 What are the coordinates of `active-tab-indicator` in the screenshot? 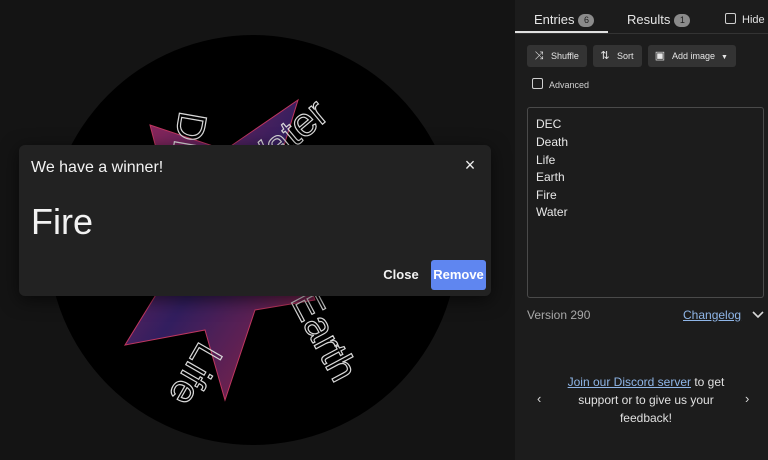 It's located at (561, 32).